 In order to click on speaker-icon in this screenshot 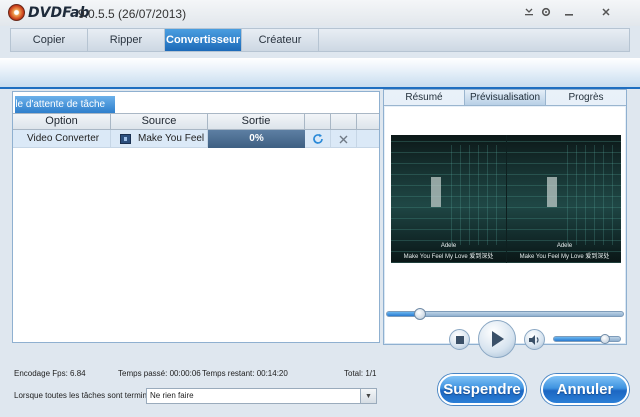, I will do `click(534, 339)`.